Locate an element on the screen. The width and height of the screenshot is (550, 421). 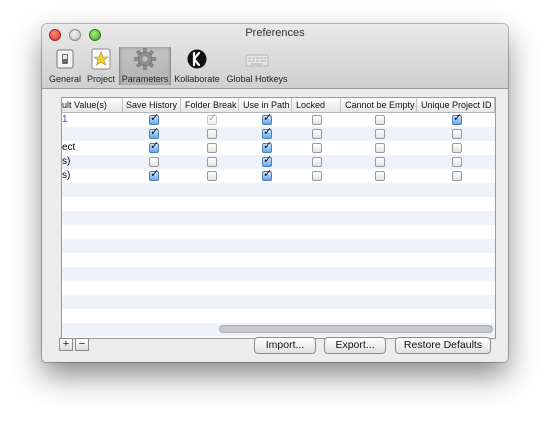
default-value-cell: 1 is located at coordinates (91, 120).